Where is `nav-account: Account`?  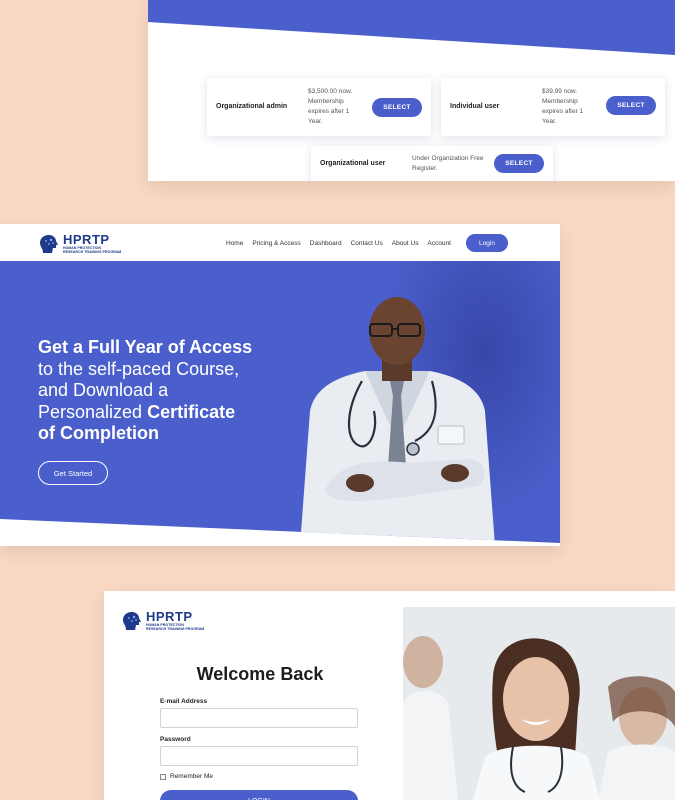 nav-account: Account is located at coordinates (439, 243).